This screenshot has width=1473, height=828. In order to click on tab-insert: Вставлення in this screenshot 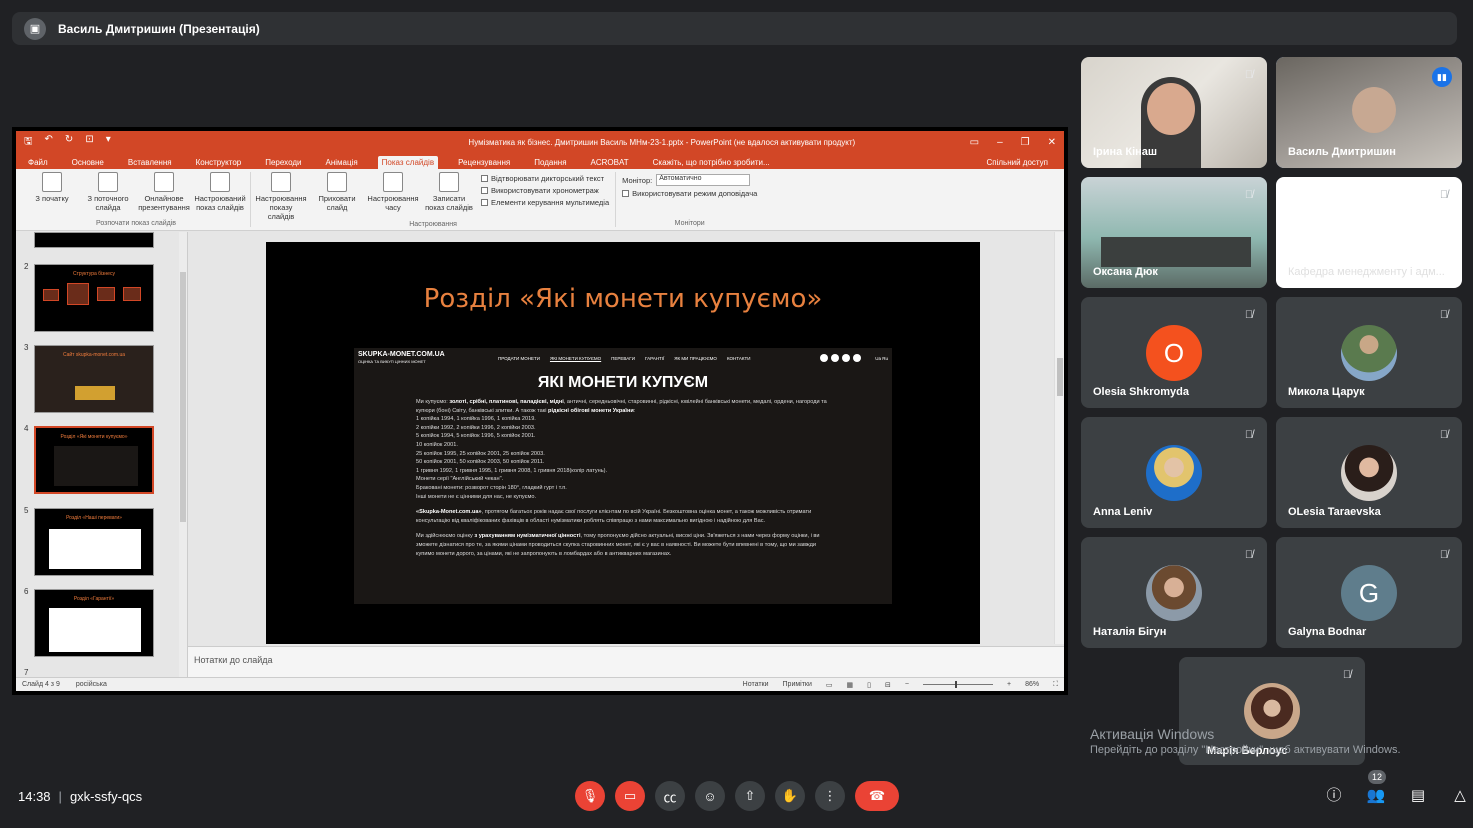, I will do `click(150, 162)`.